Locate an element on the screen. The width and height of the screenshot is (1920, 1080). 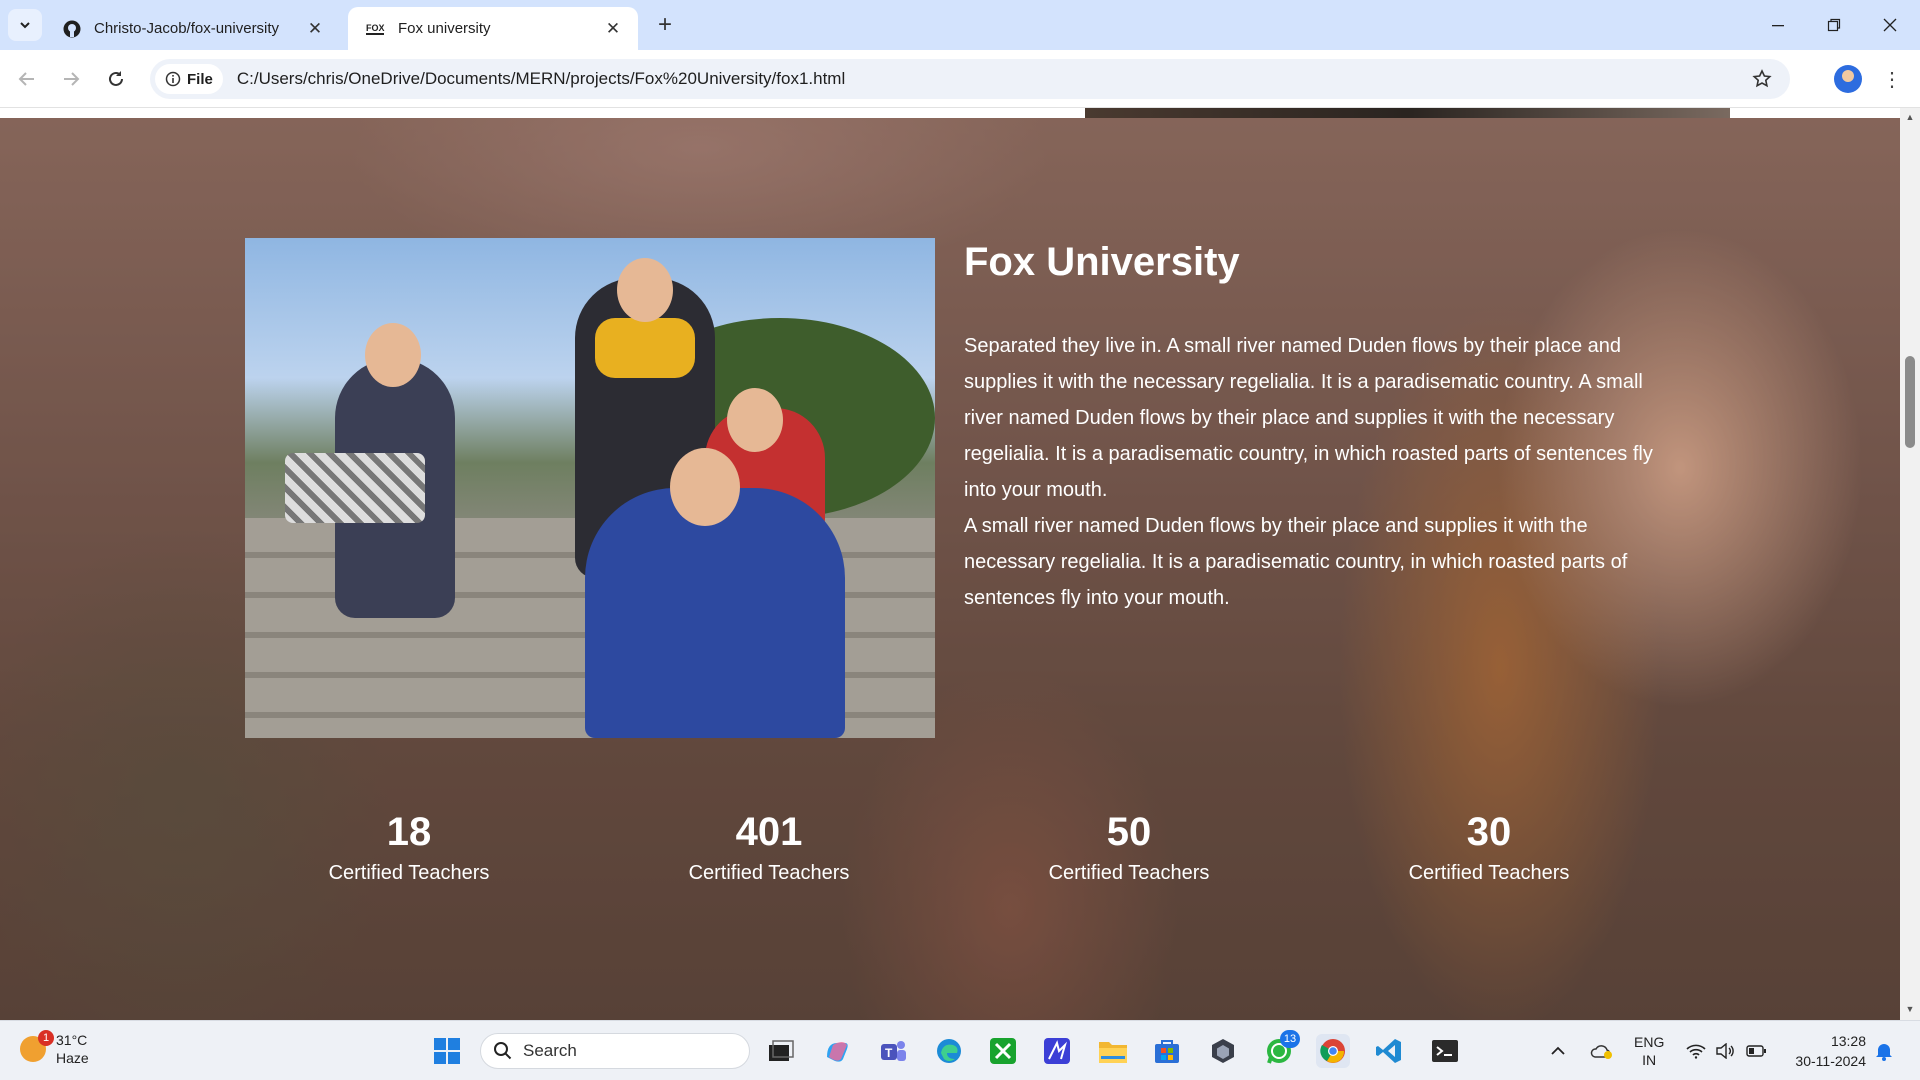
edge-icon is located at coordinates (949, 1051).